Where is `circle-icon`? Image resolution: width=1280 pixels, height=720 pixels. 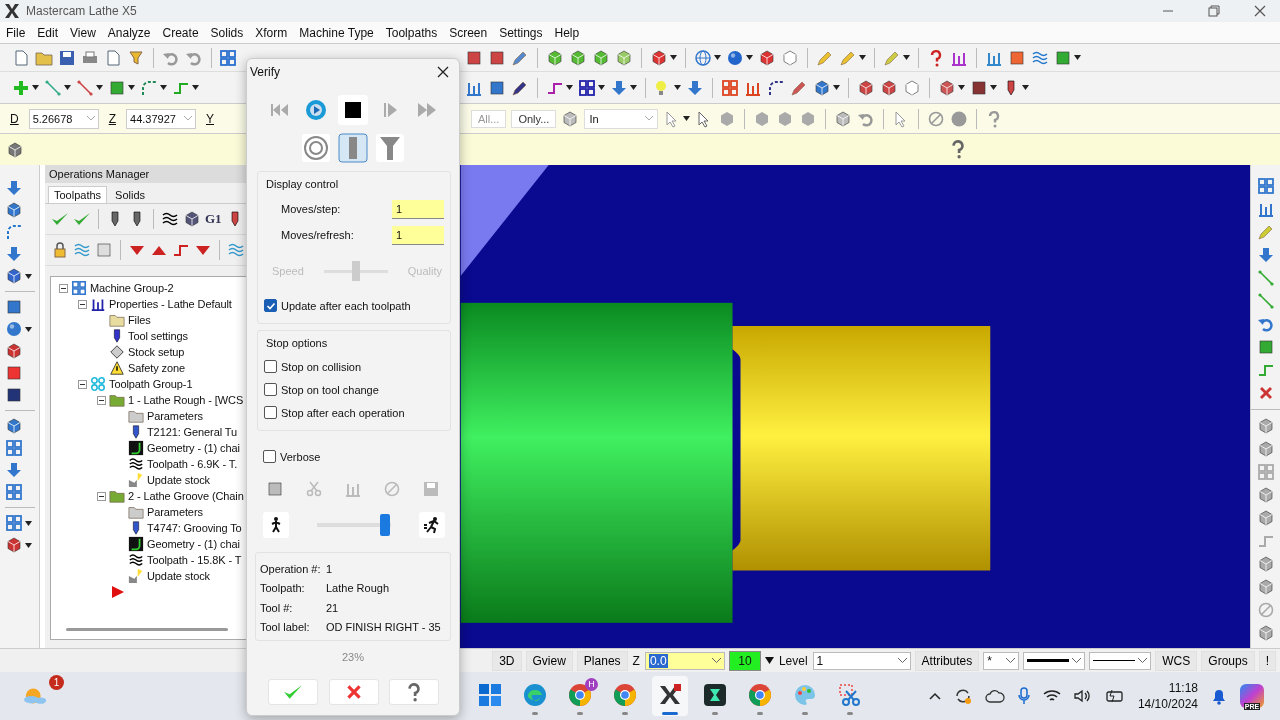 circle-icon is located at coordinates (959, 118).